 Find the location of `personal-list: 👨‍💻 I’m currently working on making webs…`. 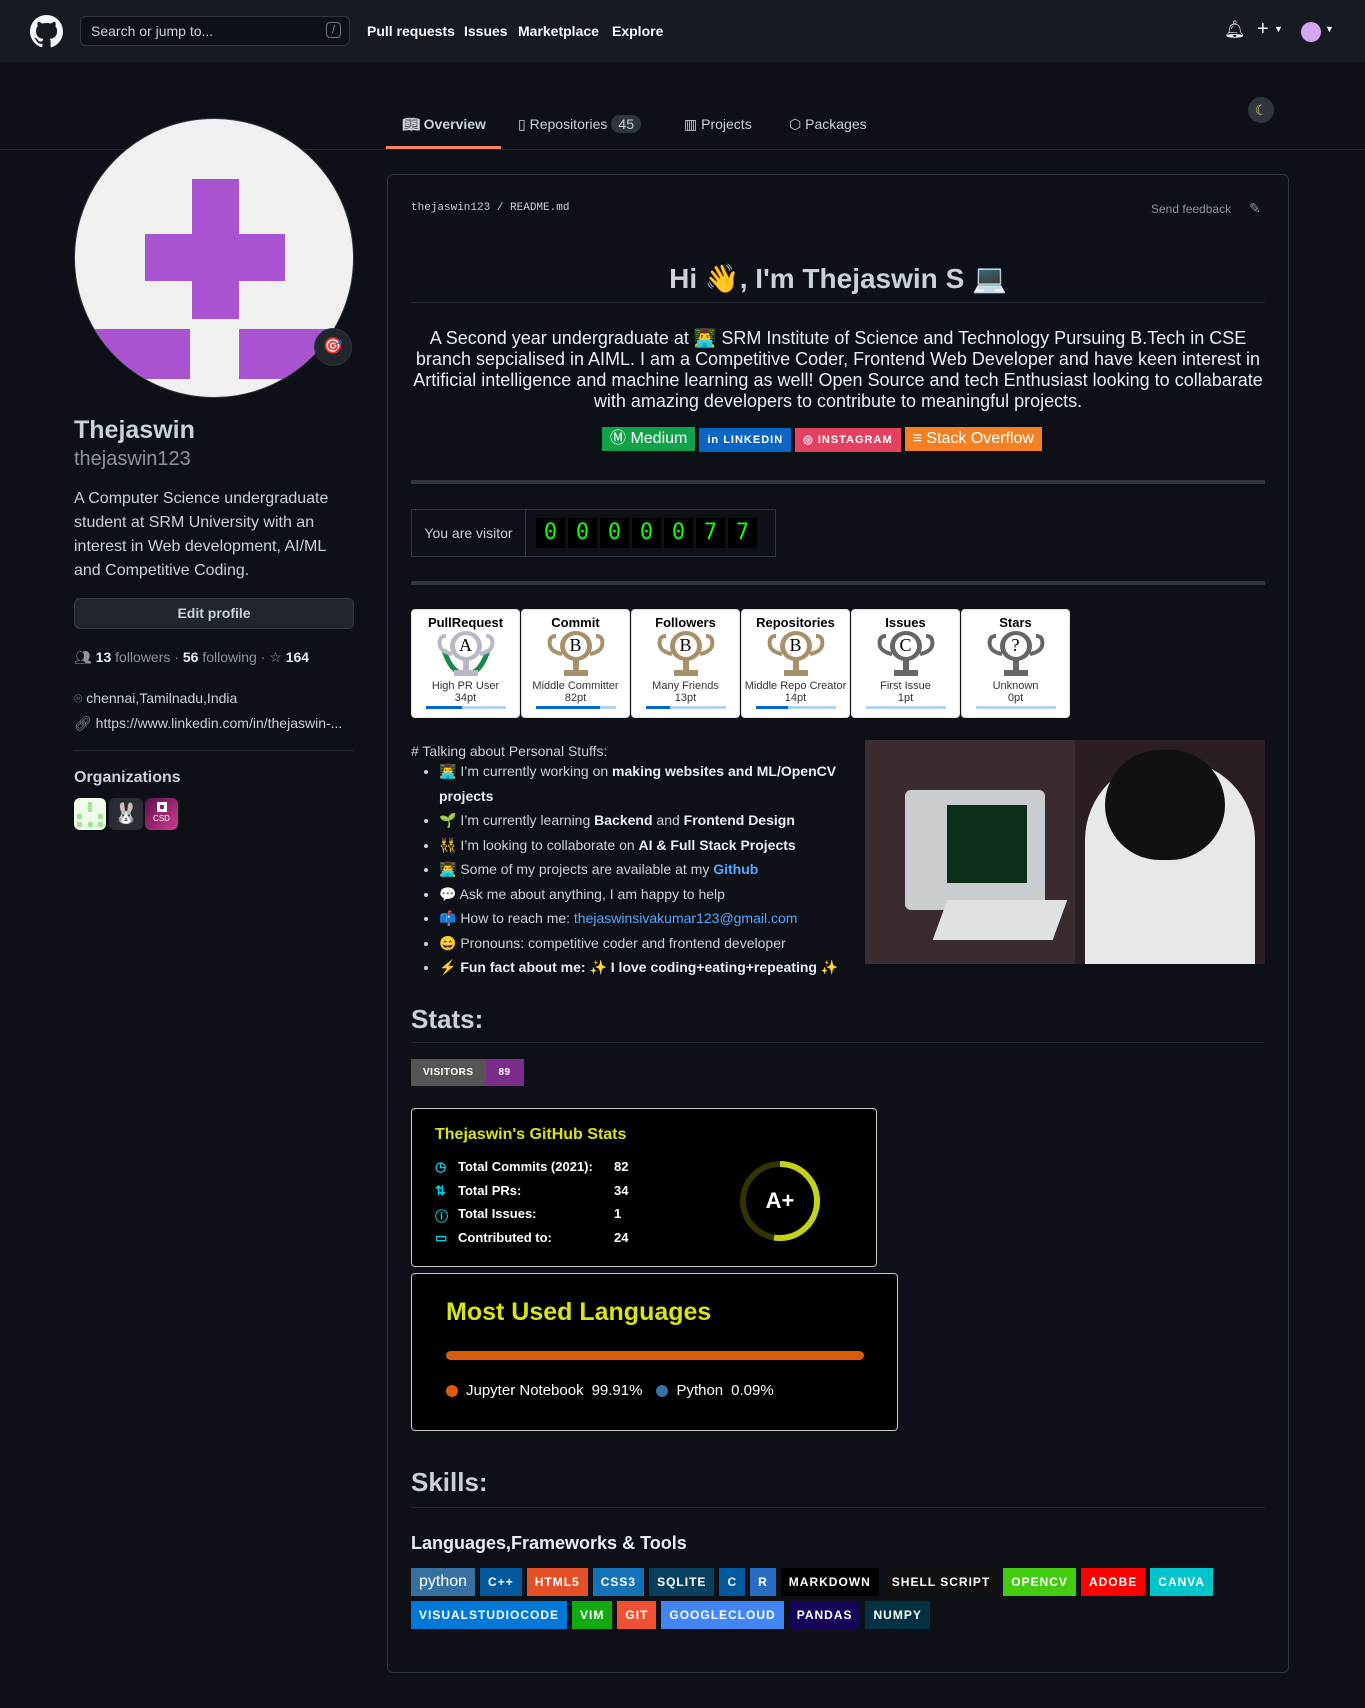

personal-list: 👨‍💻 I’m currently working on making webs… is located at coordinates (631, 869).